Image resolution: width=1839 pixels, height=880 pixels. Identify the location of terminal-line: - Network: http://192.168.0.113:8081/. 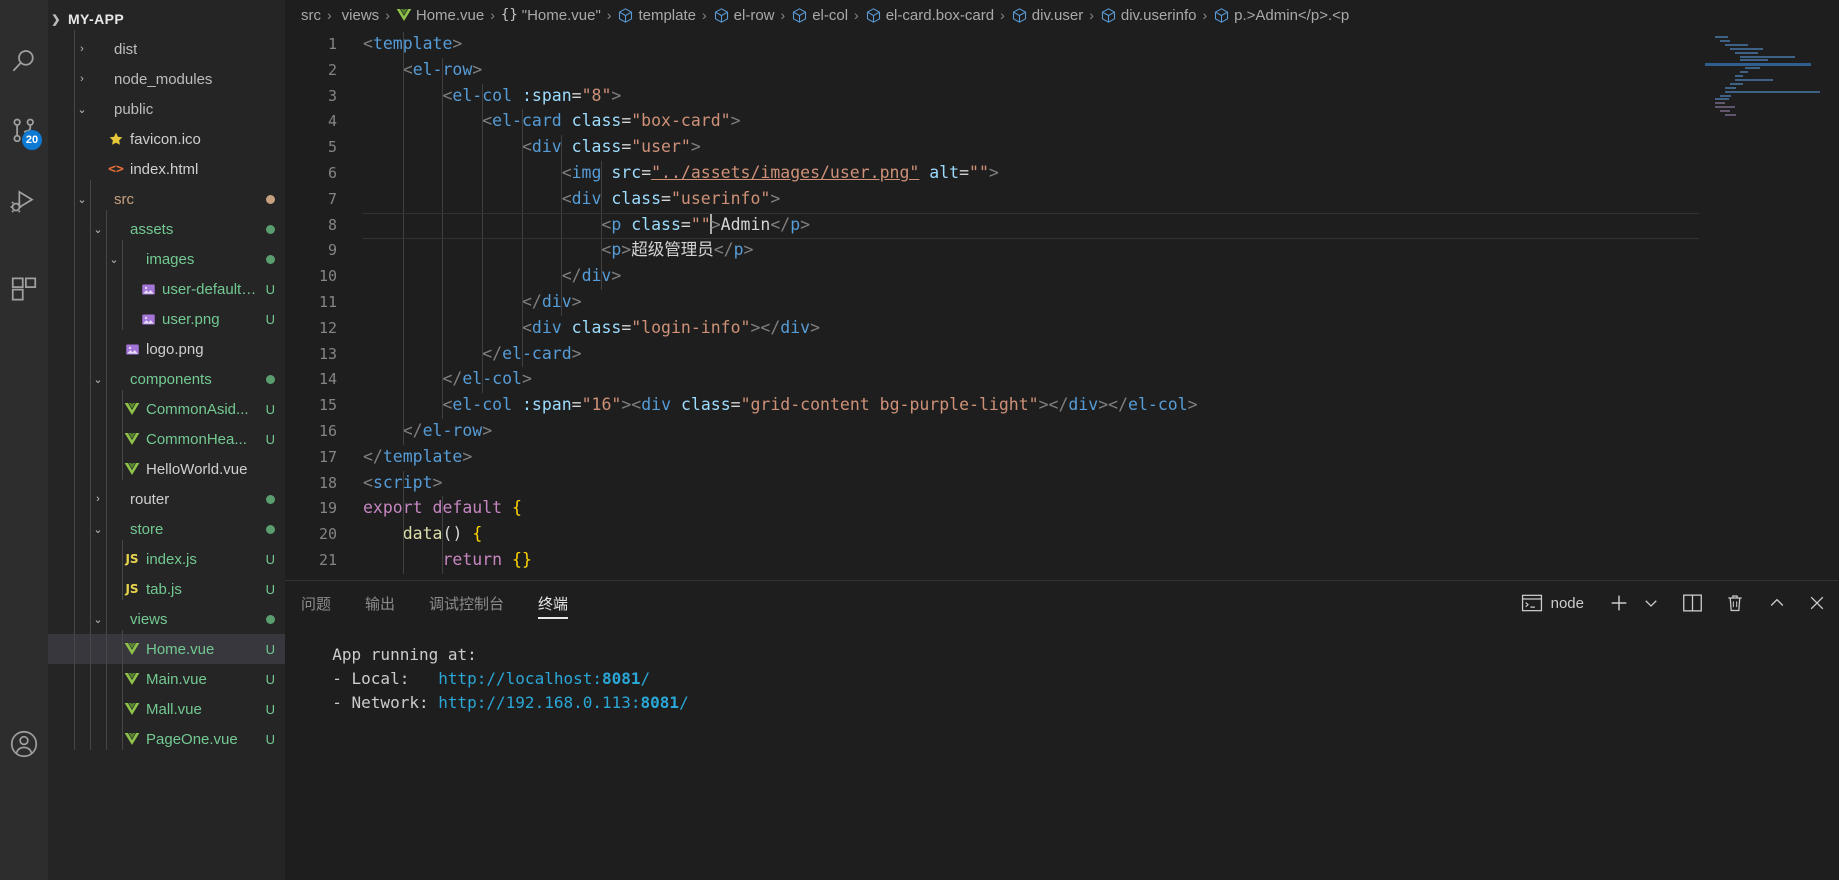
(1076, 703).